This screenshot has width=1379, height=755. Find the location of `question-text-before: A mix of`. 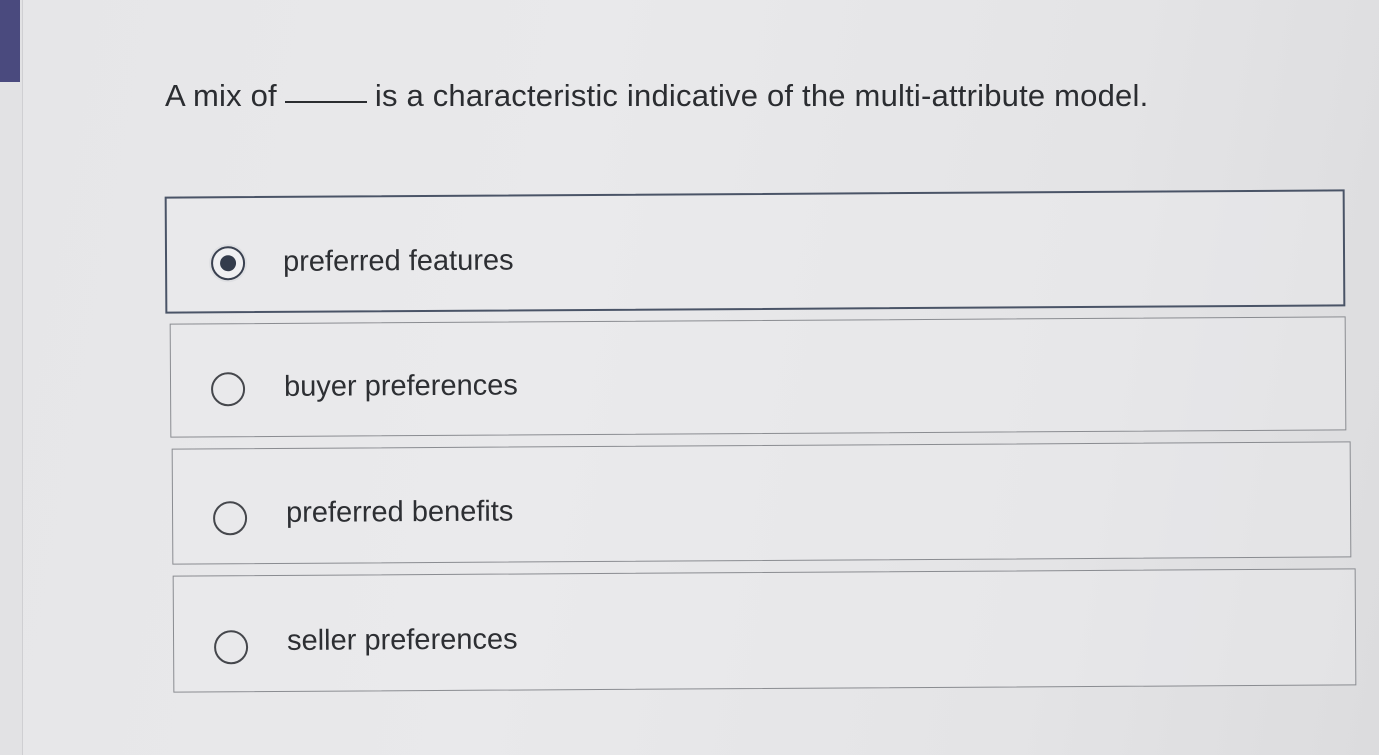

question-text-before: A mix of is located at coordinates (221, 95).